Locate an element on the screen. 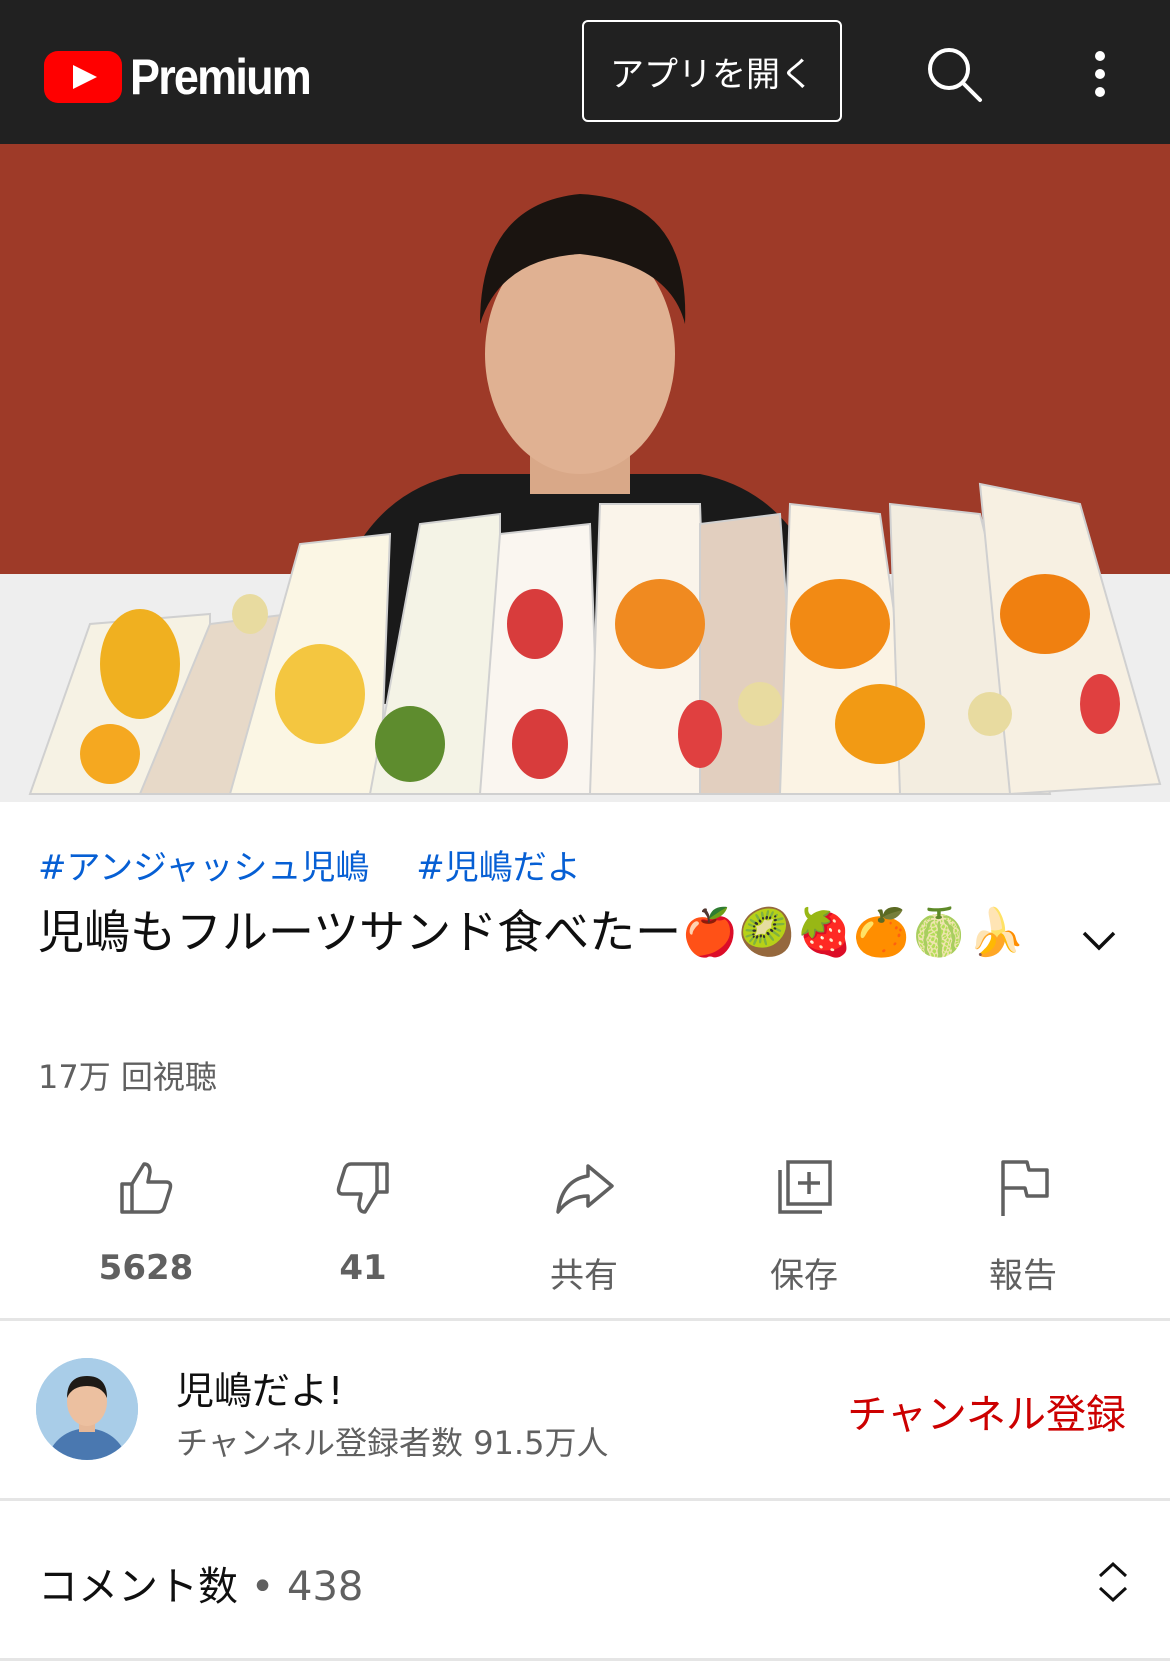 The image size is (1170, 1668). share-icon is located at coordinates (585, 1189).